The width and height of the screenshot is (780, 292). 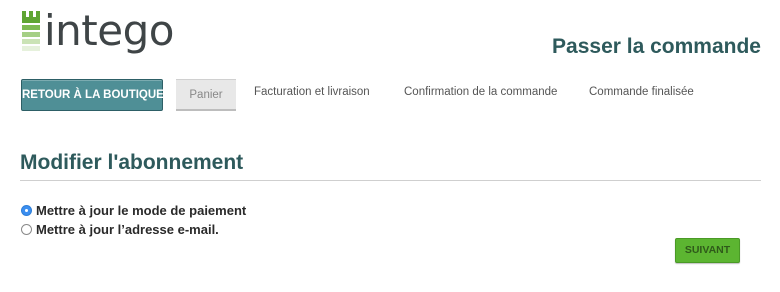 I want to click on option-update-payment: Mettre à jour le mode de paiement, so click(x=133, y=210).